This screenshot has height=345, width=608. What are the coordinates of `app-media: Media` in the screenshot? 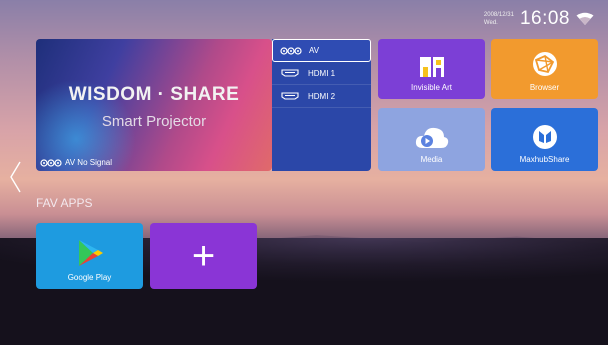 It's located at (431, 139).